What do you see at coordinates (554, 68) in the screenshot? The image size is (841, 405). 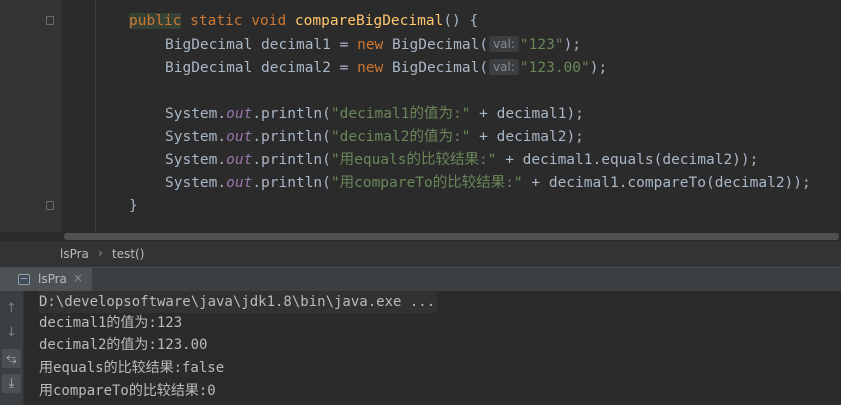 I see `string-literal: "123.00"` at bounding box center [554, 68].